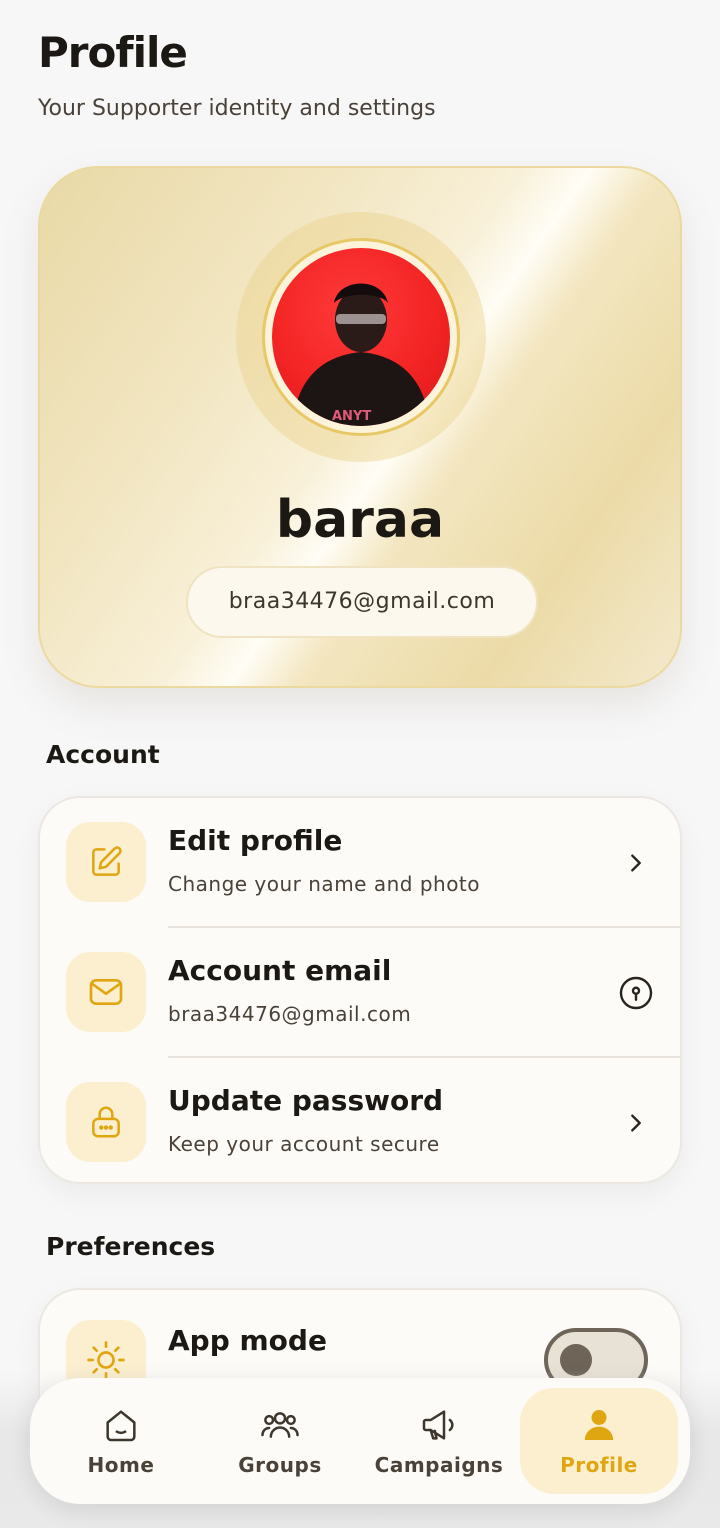 The width and height of the screenshot is (720, 1528). Describe the element at coordinates (106, 1122) in the screenshot. I see `lock-icon` at that location.